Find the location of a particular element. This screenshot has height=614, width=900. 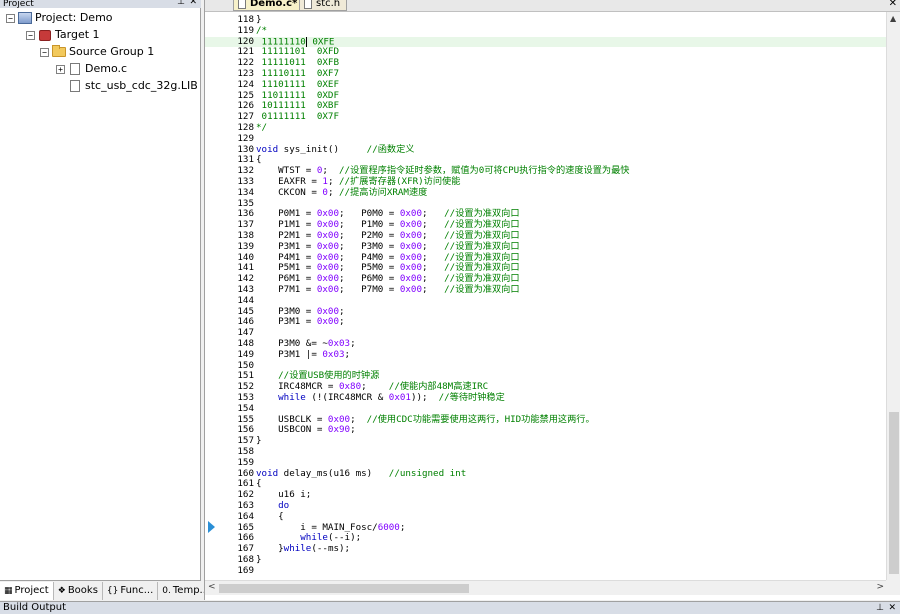

editor-tab-stch: stc.h is located at coordinates (323, 5).